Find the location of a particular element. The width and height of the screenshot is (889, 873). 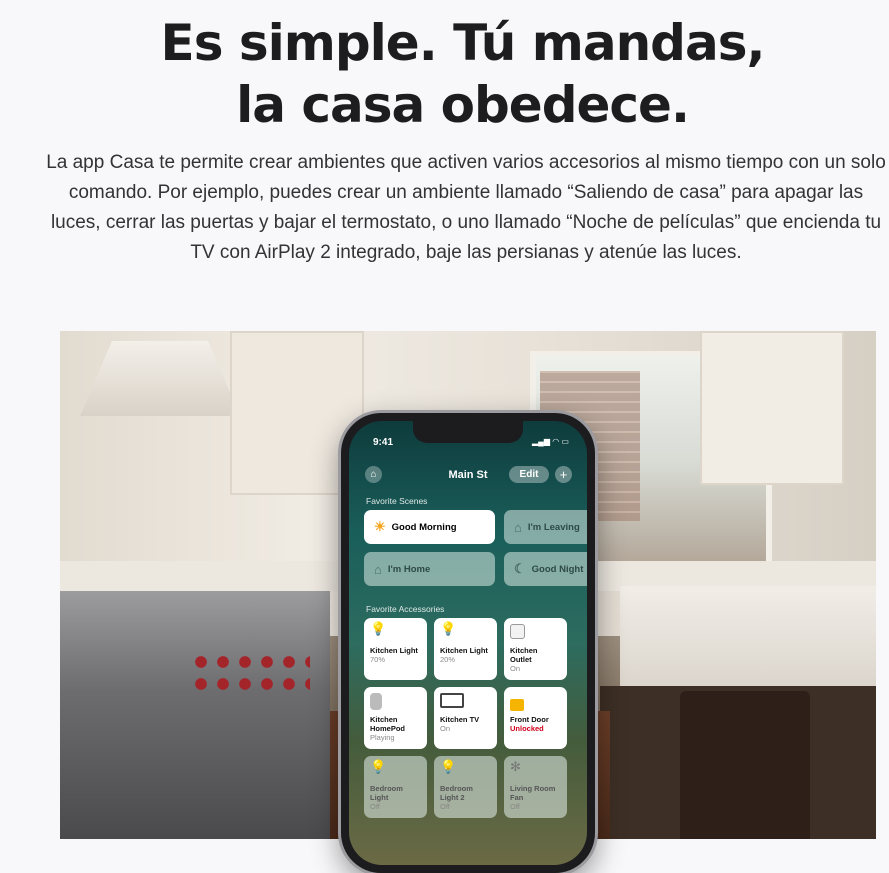

accessory-bedroom-light-2: 💡 Bedroom Light 2 Off is located at coordinates (465, 787).